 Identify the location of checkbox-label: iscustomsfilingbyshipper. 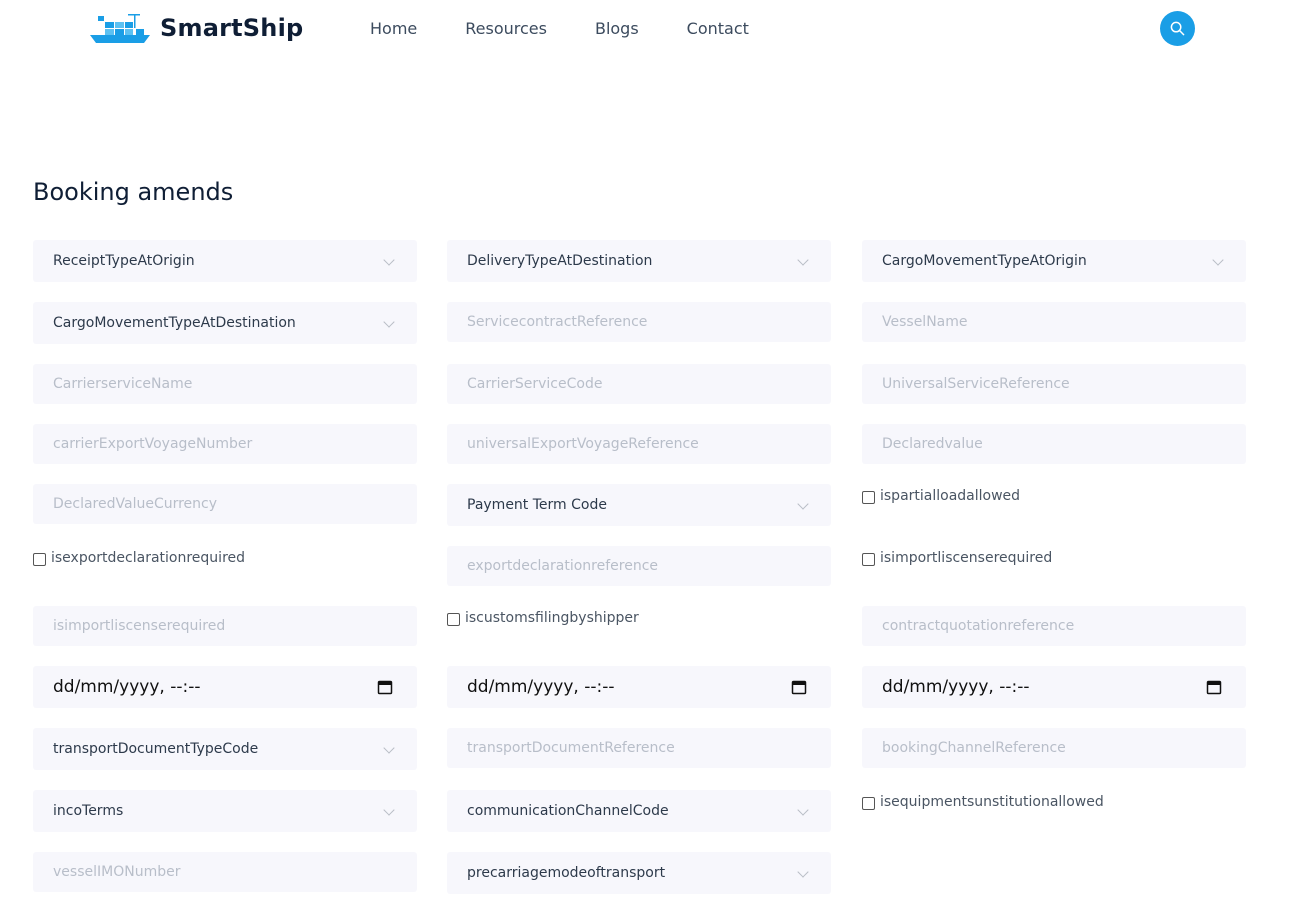
(552, 618).